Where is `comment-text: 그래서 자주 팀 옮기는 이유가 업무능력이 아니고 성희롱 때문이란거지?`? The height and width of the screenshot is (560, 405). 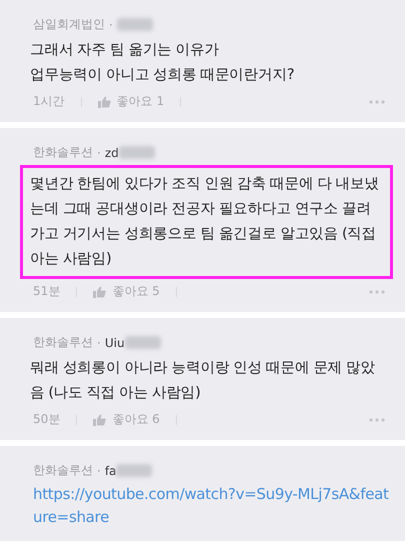
comment-text: 그래서 자주 팀 옮기는 이유가 업무능력이 아니고 성희롱 때문이란거지? is located at coordinates (162, 63).